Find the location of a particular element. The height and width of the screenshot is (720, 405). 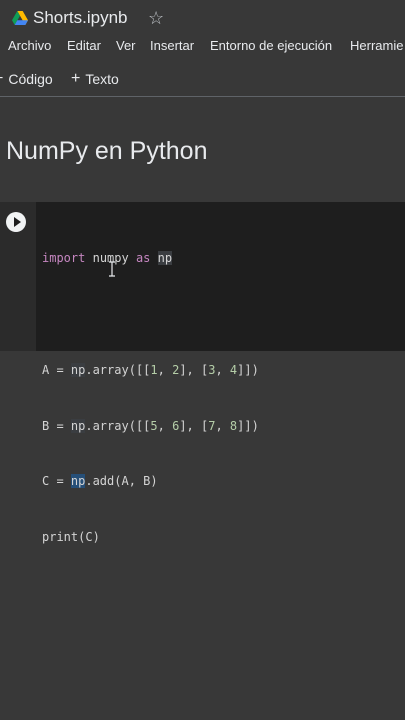

add-code-button: + Código is located at coordinates (26, 79).